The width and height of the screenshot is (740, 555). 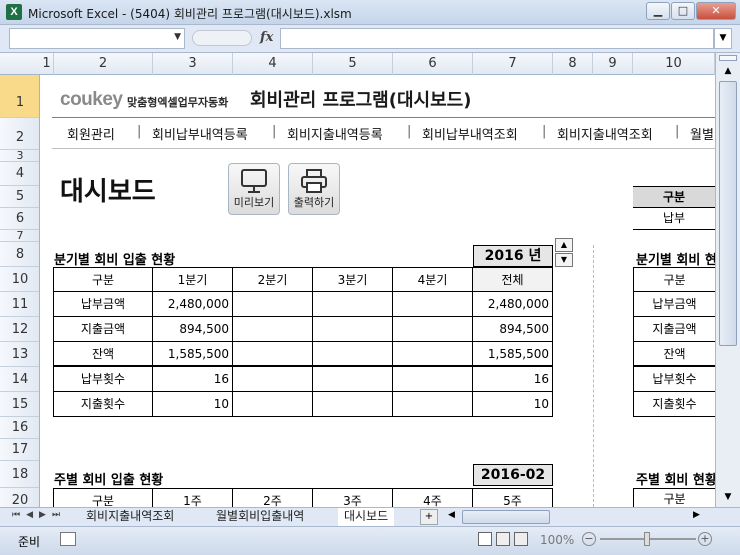 I want to click on table-header-cell: 2주, so click(x=273, y=497).